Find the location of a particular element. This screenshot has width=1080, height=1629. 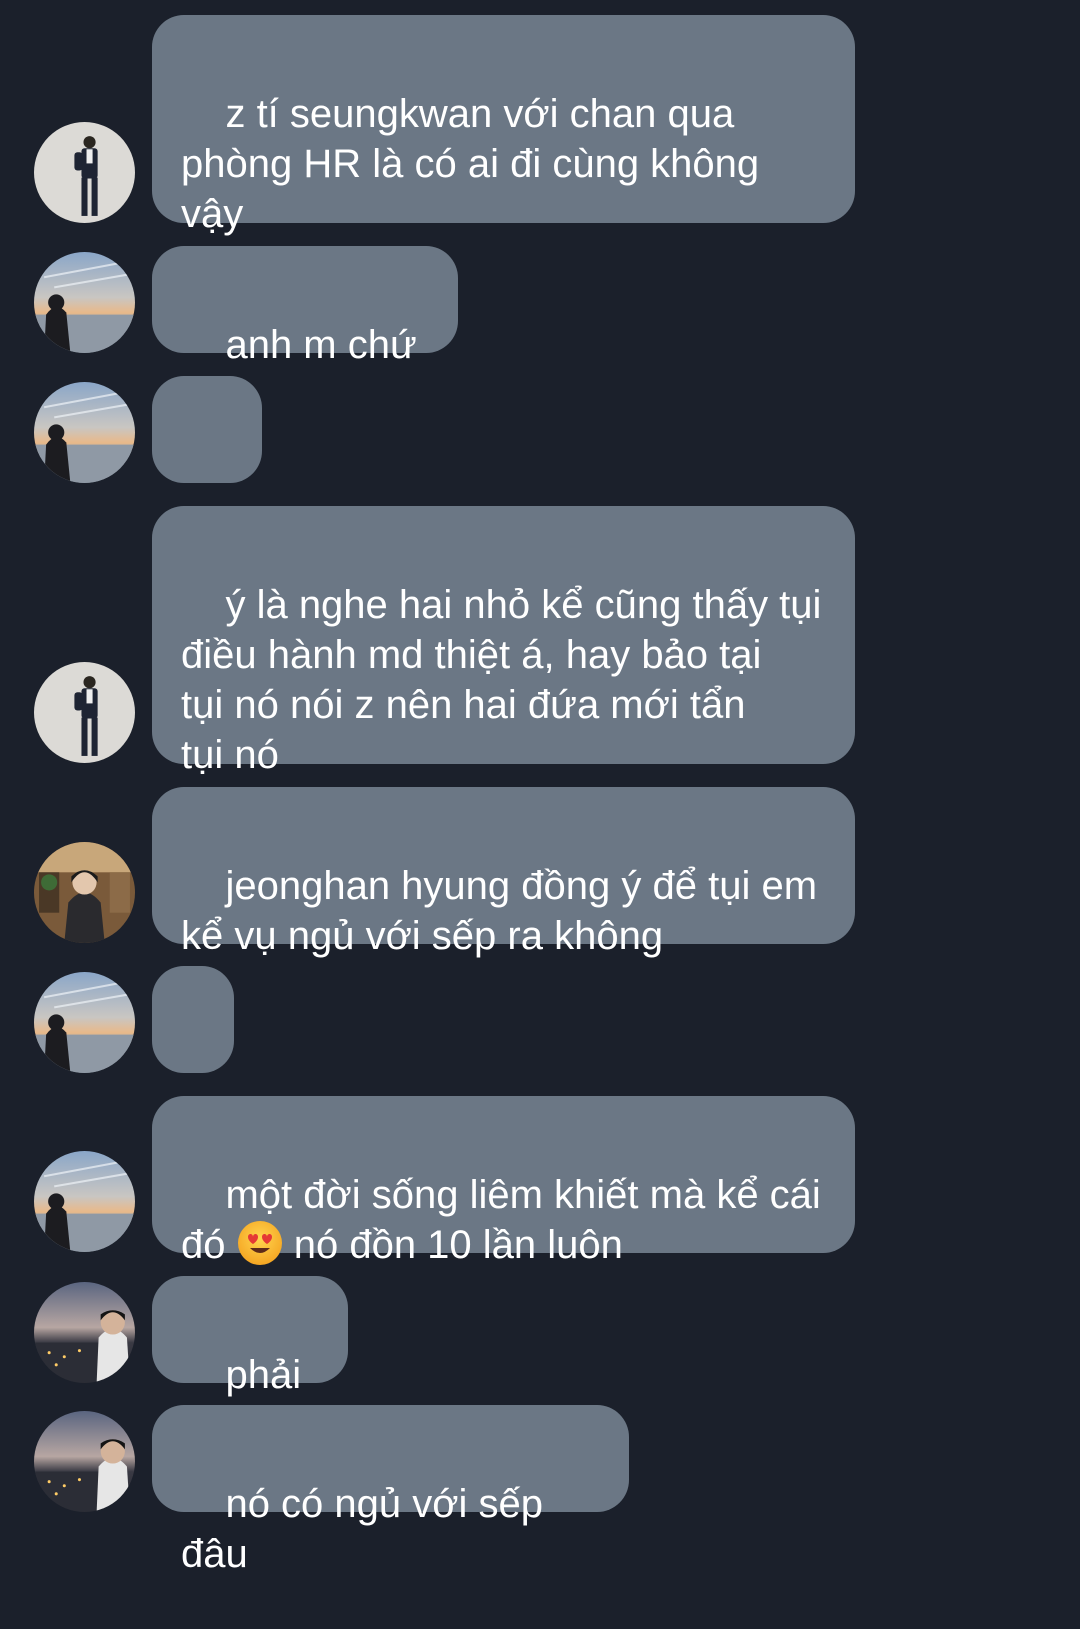

message-bubble: nó có ngủ với sếp đâu is located at coordinates (390, 1490).